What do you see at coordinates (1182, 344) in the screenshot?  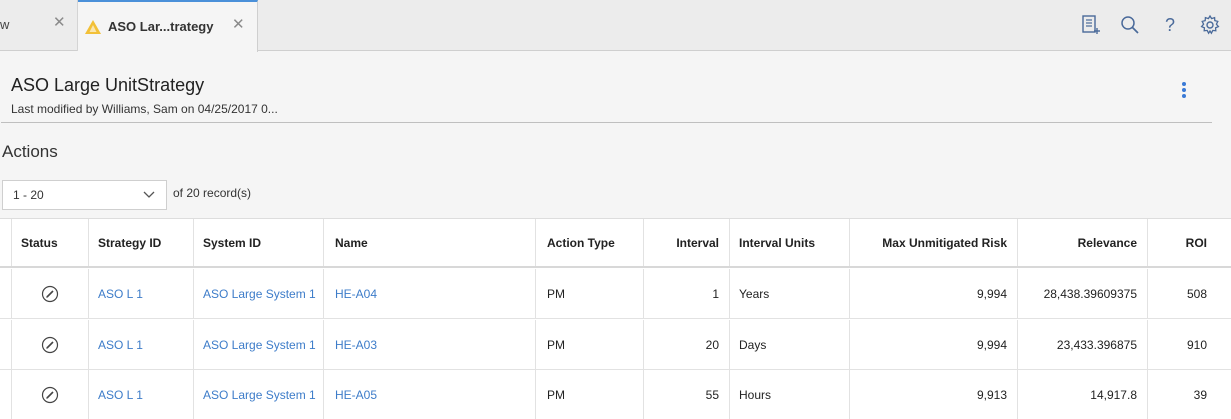 I see `roi-cell: 910` at bounding box center [1182, 344].